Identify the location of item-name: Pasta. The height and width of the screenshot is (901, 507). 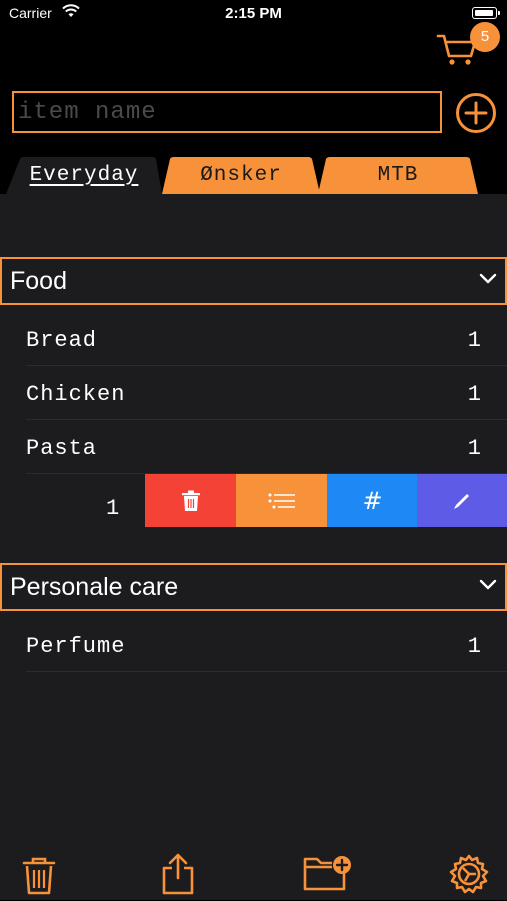
(62, 448).